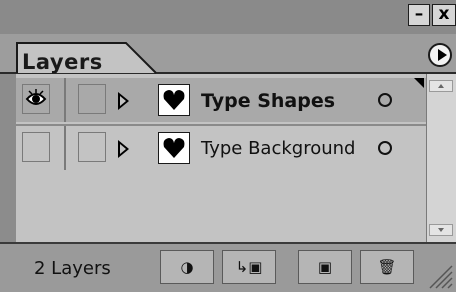 This screenshot has width=456, height=292. Describe the element at coordinates (441, 158) in the screenshot. I see `vertical-scrollbar` at that location.